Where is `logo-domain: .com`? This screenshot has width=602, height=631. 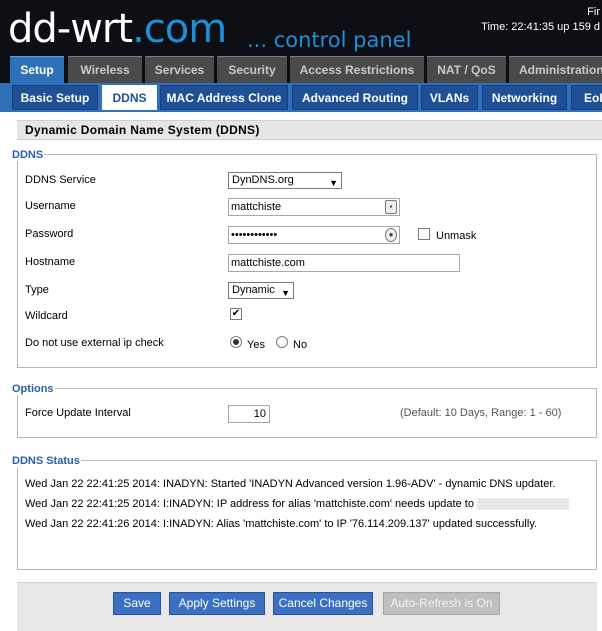
logo-domain: .com is located at coordinates (179, 29).